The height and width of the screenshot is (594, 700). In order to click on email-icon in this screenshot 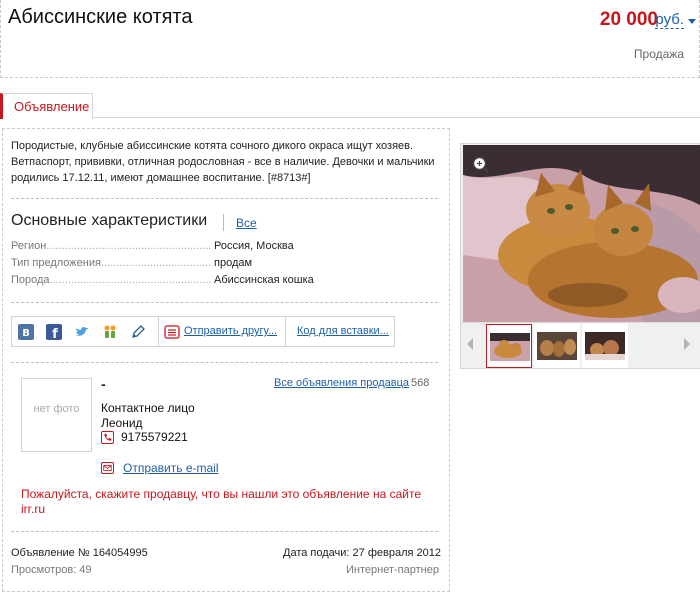, I will do `click(107, 468)`.